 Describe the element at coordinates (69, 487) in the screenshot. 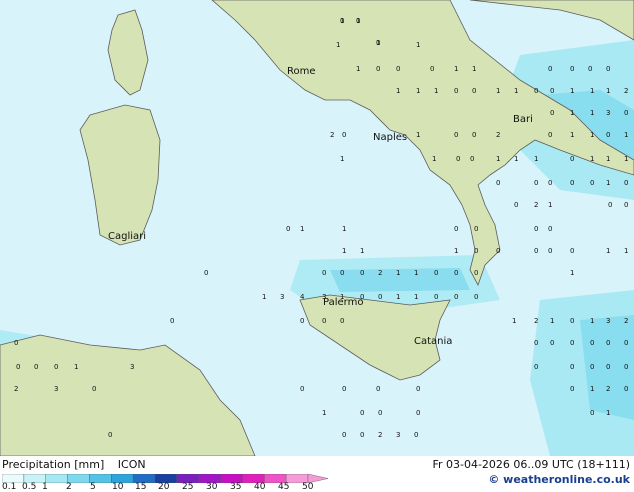

I see `legend-tick-label: 2` at that location.